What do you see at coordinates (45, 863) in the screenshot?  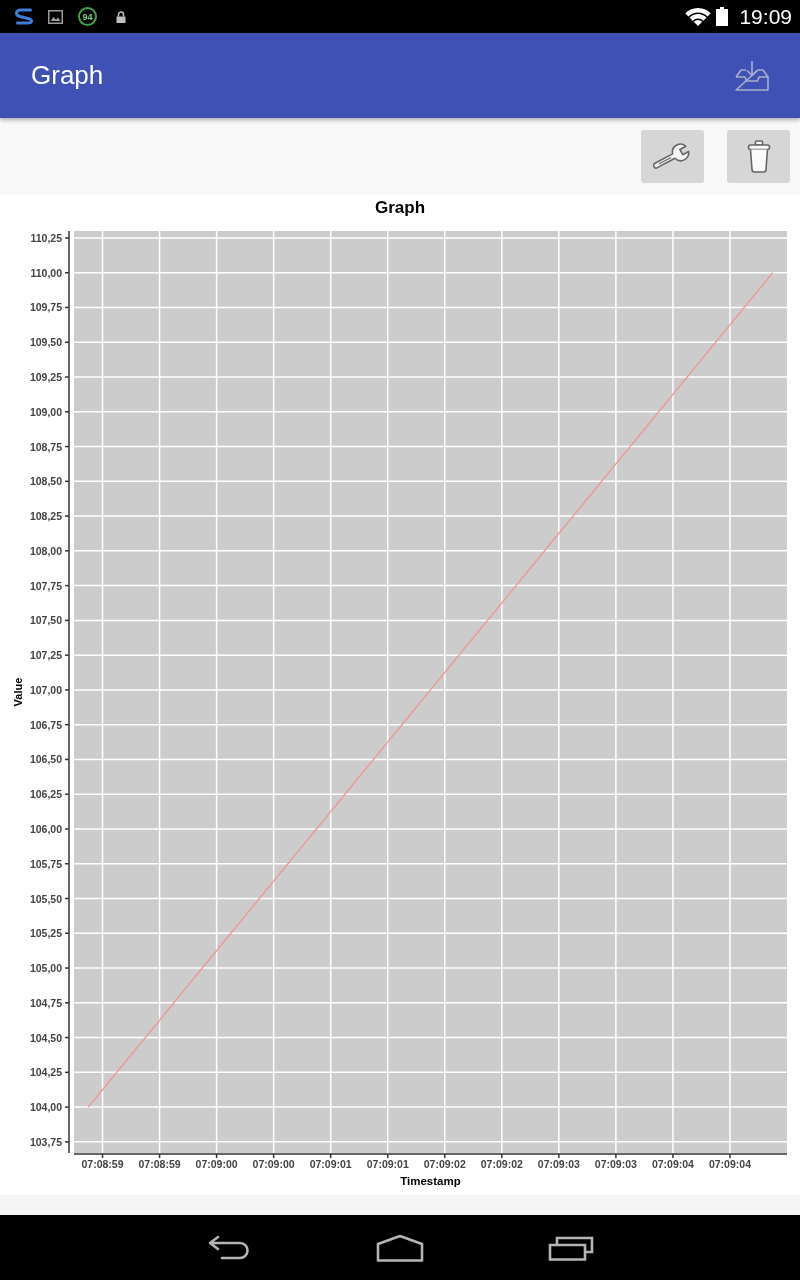 I see `y-tick-label: 105,75` at bounding box center [45, 863].